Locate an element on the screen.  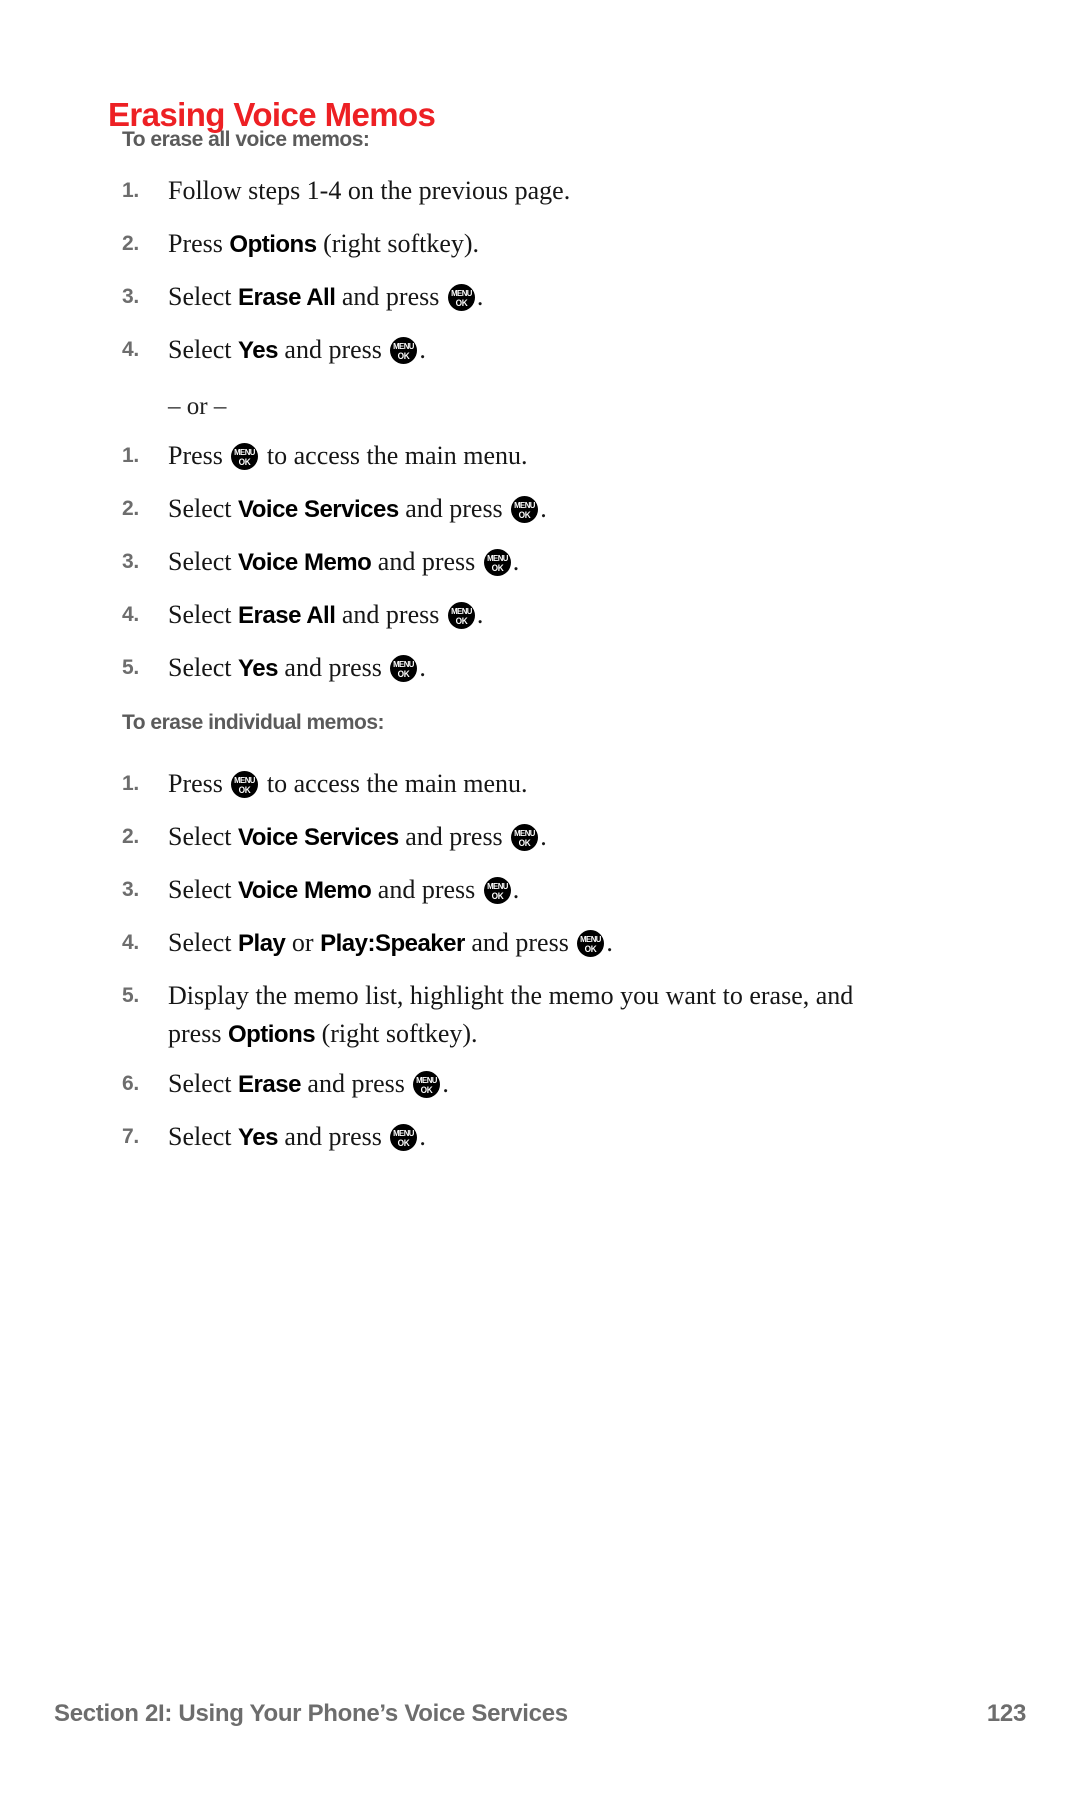
instruction-step: 4. Select Yes and press MENU OK. is located at coordinates (517, 350).